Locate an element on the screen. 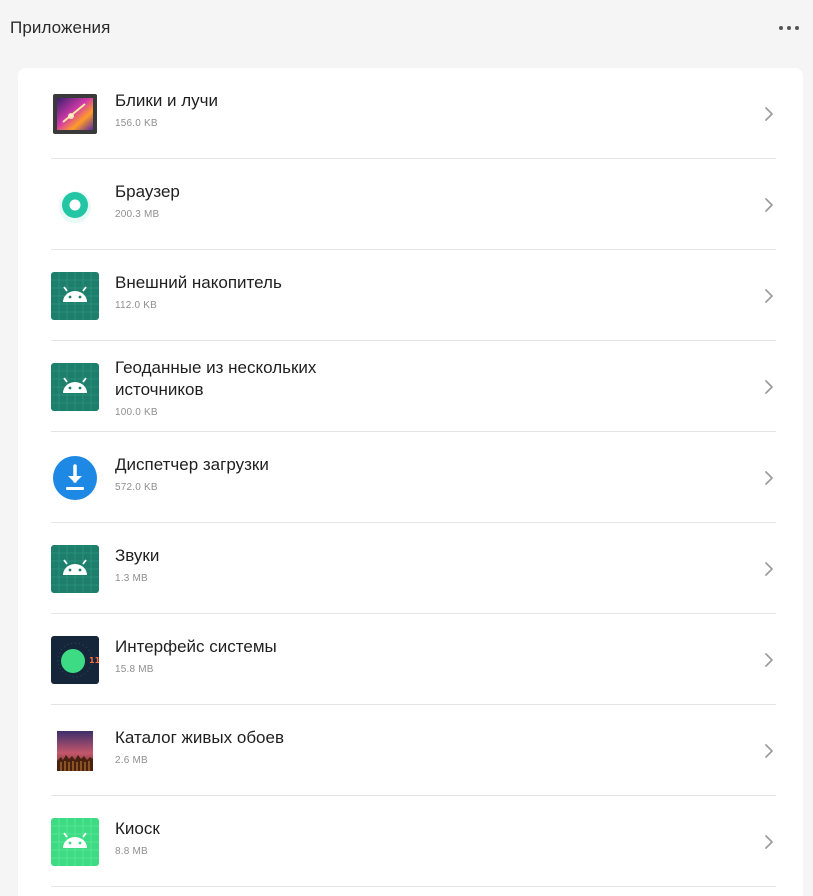 The image size is (813, 896). app-text: Блики и лучи 156.0 KB is located at coordinates (395, 109).